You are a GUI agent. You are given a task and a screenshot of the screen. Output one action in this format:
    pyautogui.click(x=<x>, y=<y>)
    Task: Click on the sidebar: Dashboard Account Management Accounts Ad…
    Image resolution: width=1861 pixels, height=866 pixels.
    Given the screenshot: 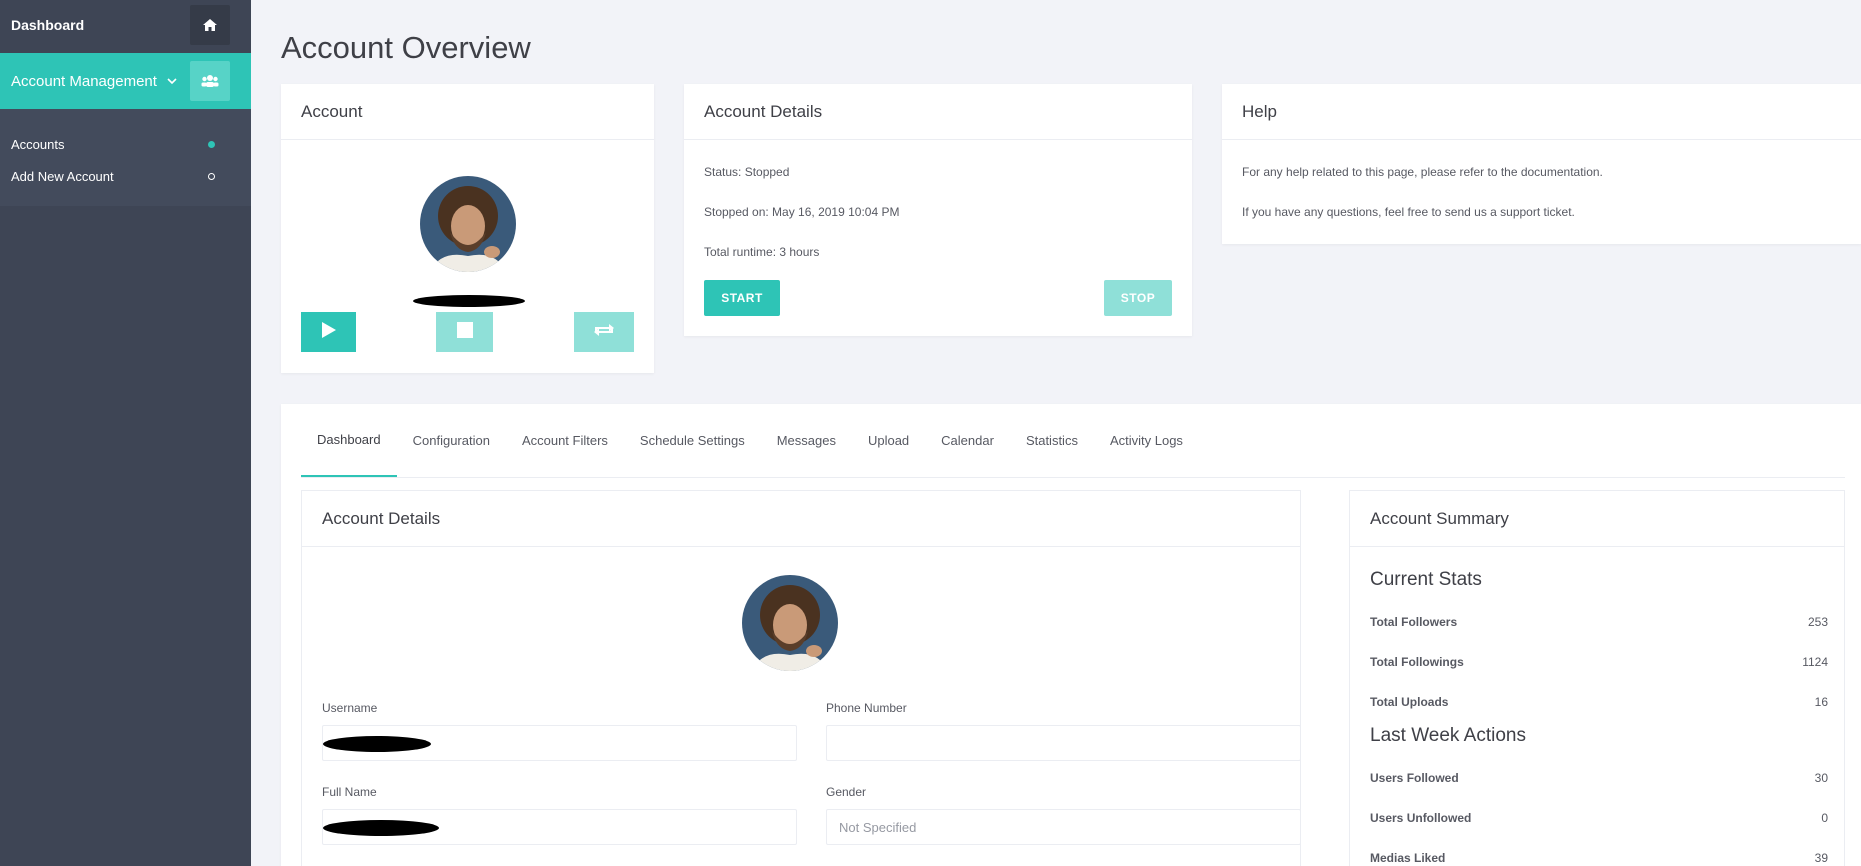 What is the action you would take?
    pyautogui.click(x=125, y=433)
    